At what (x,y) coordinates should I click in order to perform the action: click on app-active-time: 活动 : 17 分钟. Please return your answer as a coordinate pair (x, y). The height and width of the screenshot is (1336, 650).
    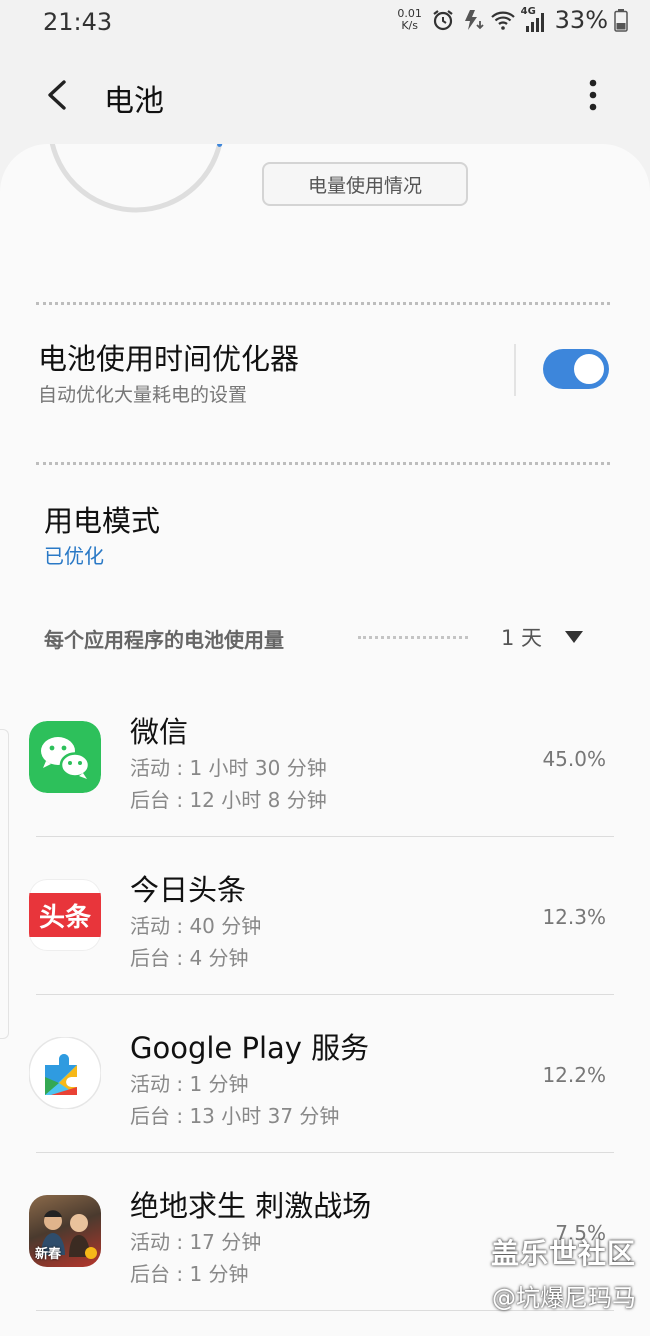
    Looking at the image, I should click on (196, 1242).